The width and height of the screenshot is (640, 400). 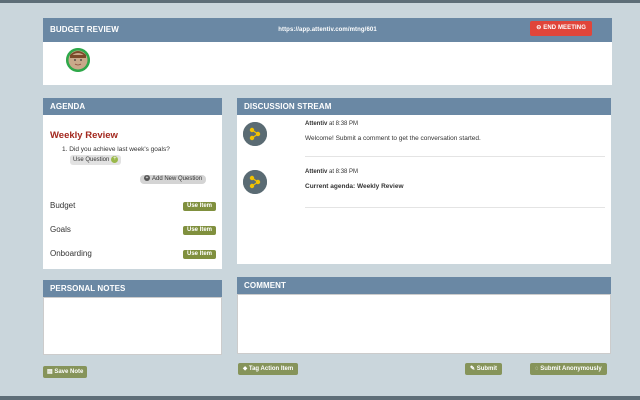 I want to click on end-meeting-label: END MEETING, so click(x=564, y=28).